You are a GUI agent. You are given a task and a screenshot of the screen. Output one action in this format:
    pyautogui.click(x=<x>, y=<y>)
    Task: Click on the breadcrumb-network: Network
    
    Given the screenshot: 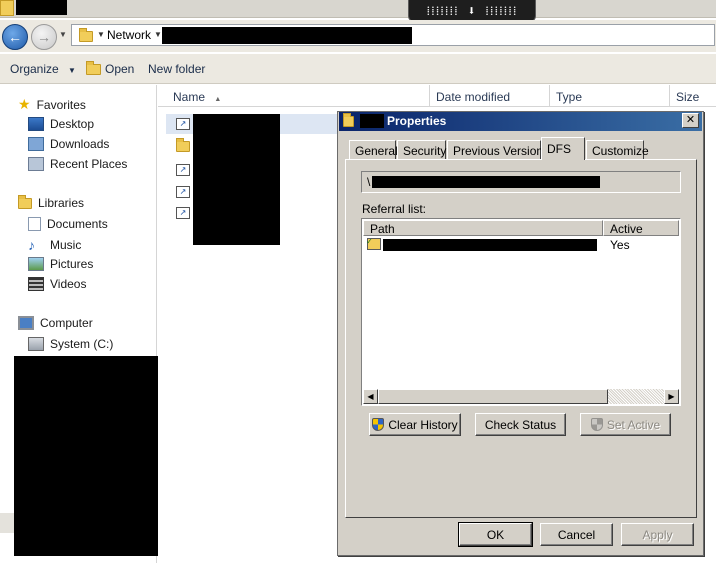 What is the action you would take?
    pyautogui.click(x=129, y=35)
    